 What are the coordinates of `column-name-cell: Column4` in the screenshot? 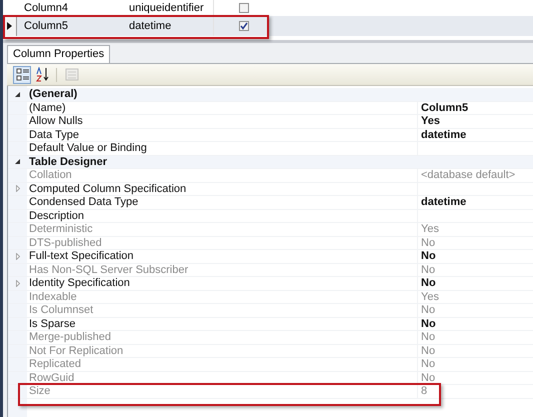 It's located at (72, 8).